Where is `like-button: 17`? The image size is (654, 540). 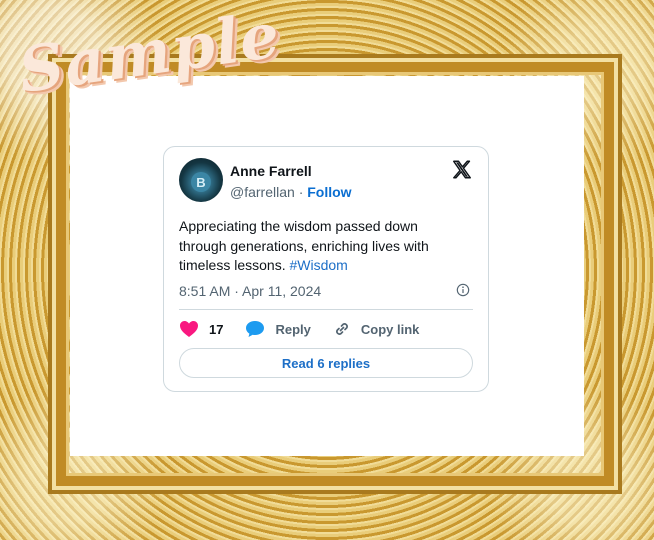 like-button: 17 is located at coordinates (201, 329).